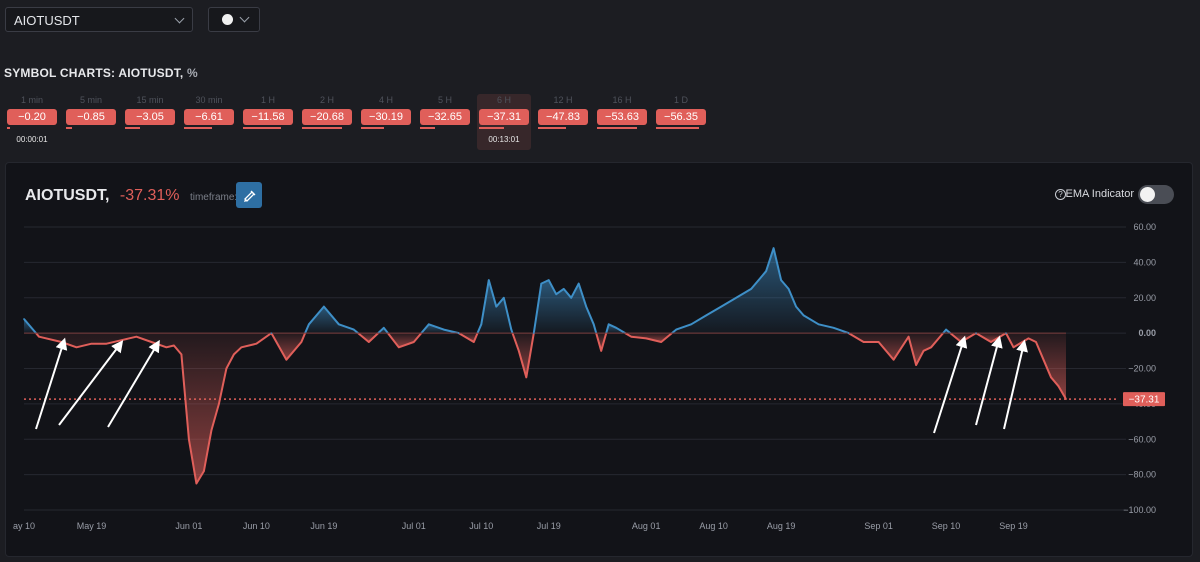 Image resolution: width=1200 pixels, height=562 pixels. I want to click on x-tick-label: Jun 10, so click(256, 526).